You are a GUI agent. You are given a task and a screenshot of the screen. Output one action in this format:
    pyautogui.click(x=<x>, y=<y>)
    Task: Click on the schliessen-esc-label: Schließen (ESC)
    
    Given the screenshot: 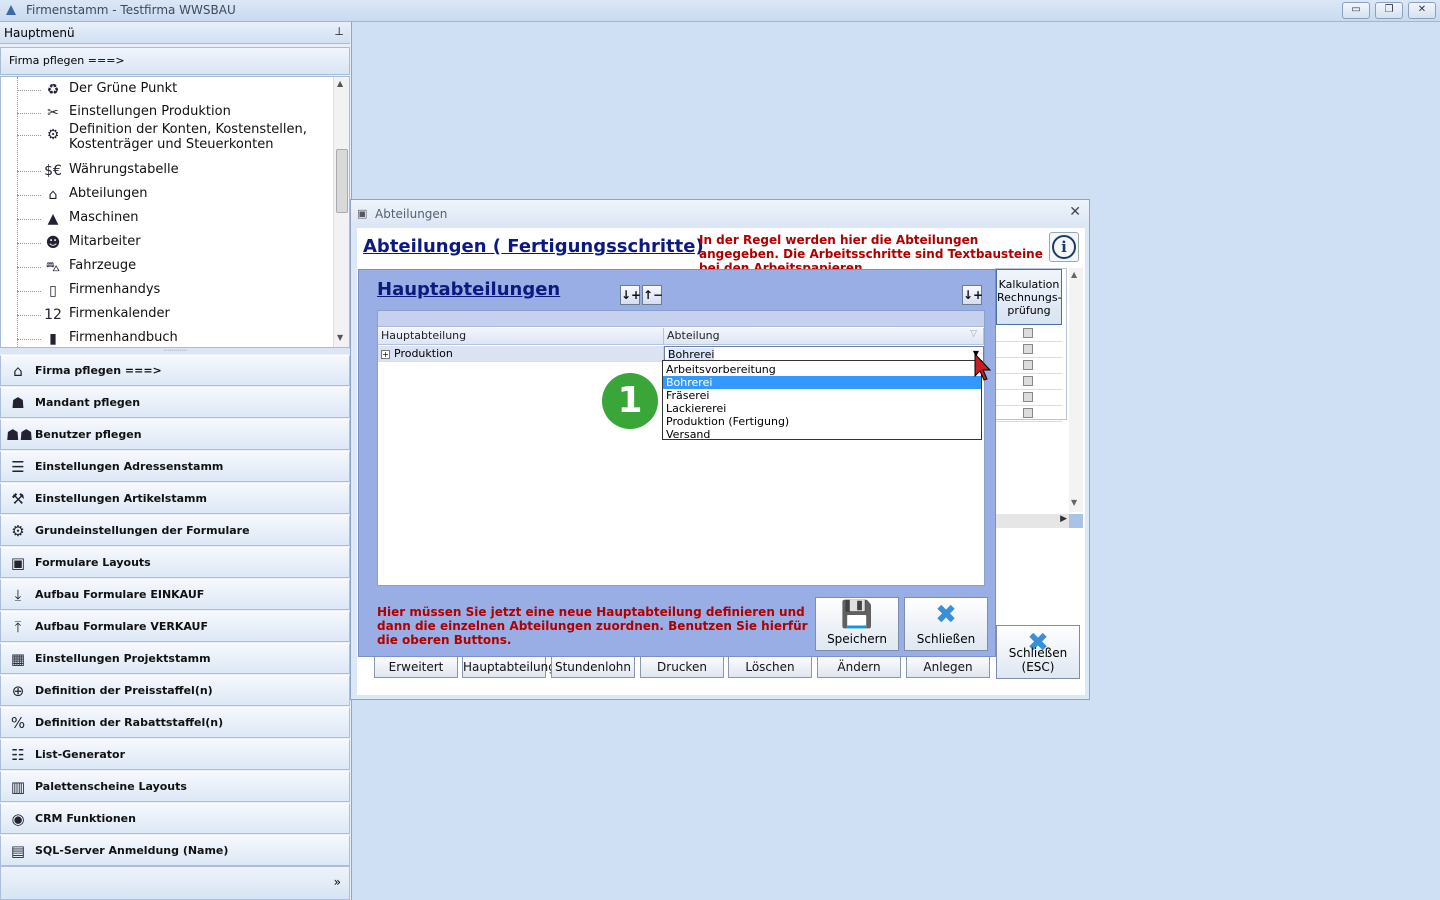 What is the action you would take?
    pyautogui.click(x=1038, y=660)
    